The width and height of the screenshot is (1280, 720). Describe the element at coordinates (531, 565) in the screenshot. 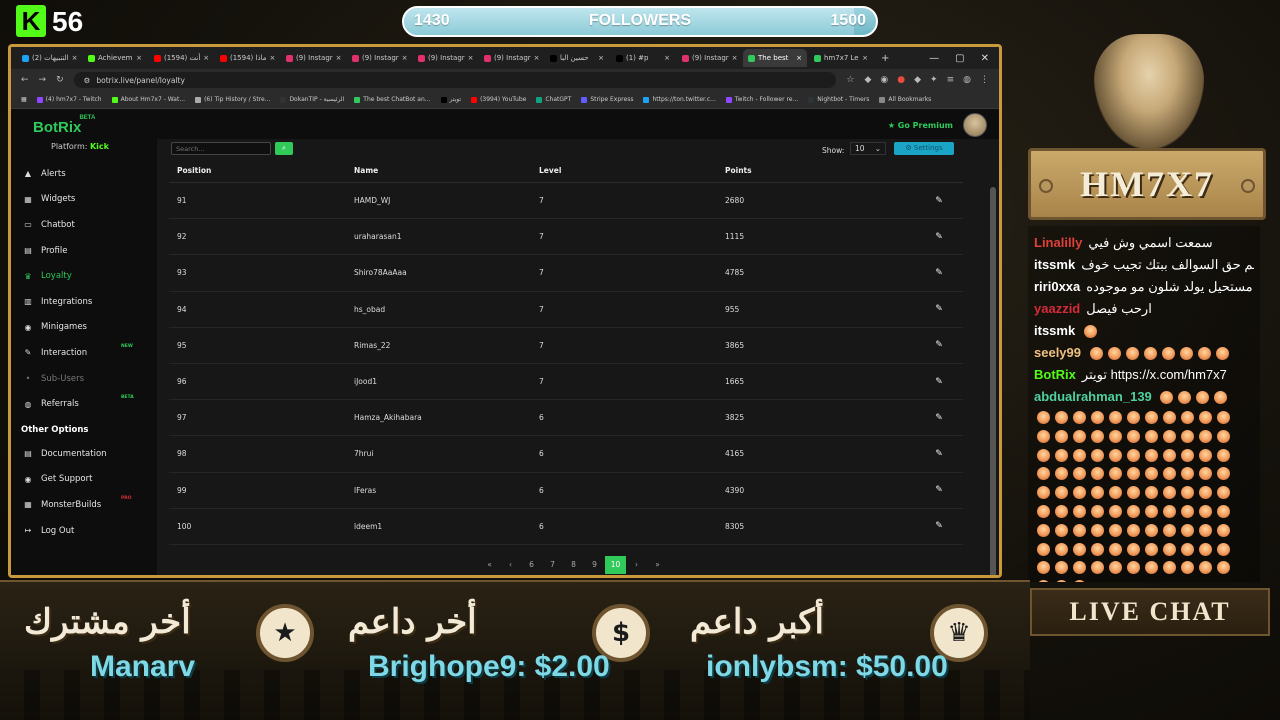

I see `page-button: 6` at that location.